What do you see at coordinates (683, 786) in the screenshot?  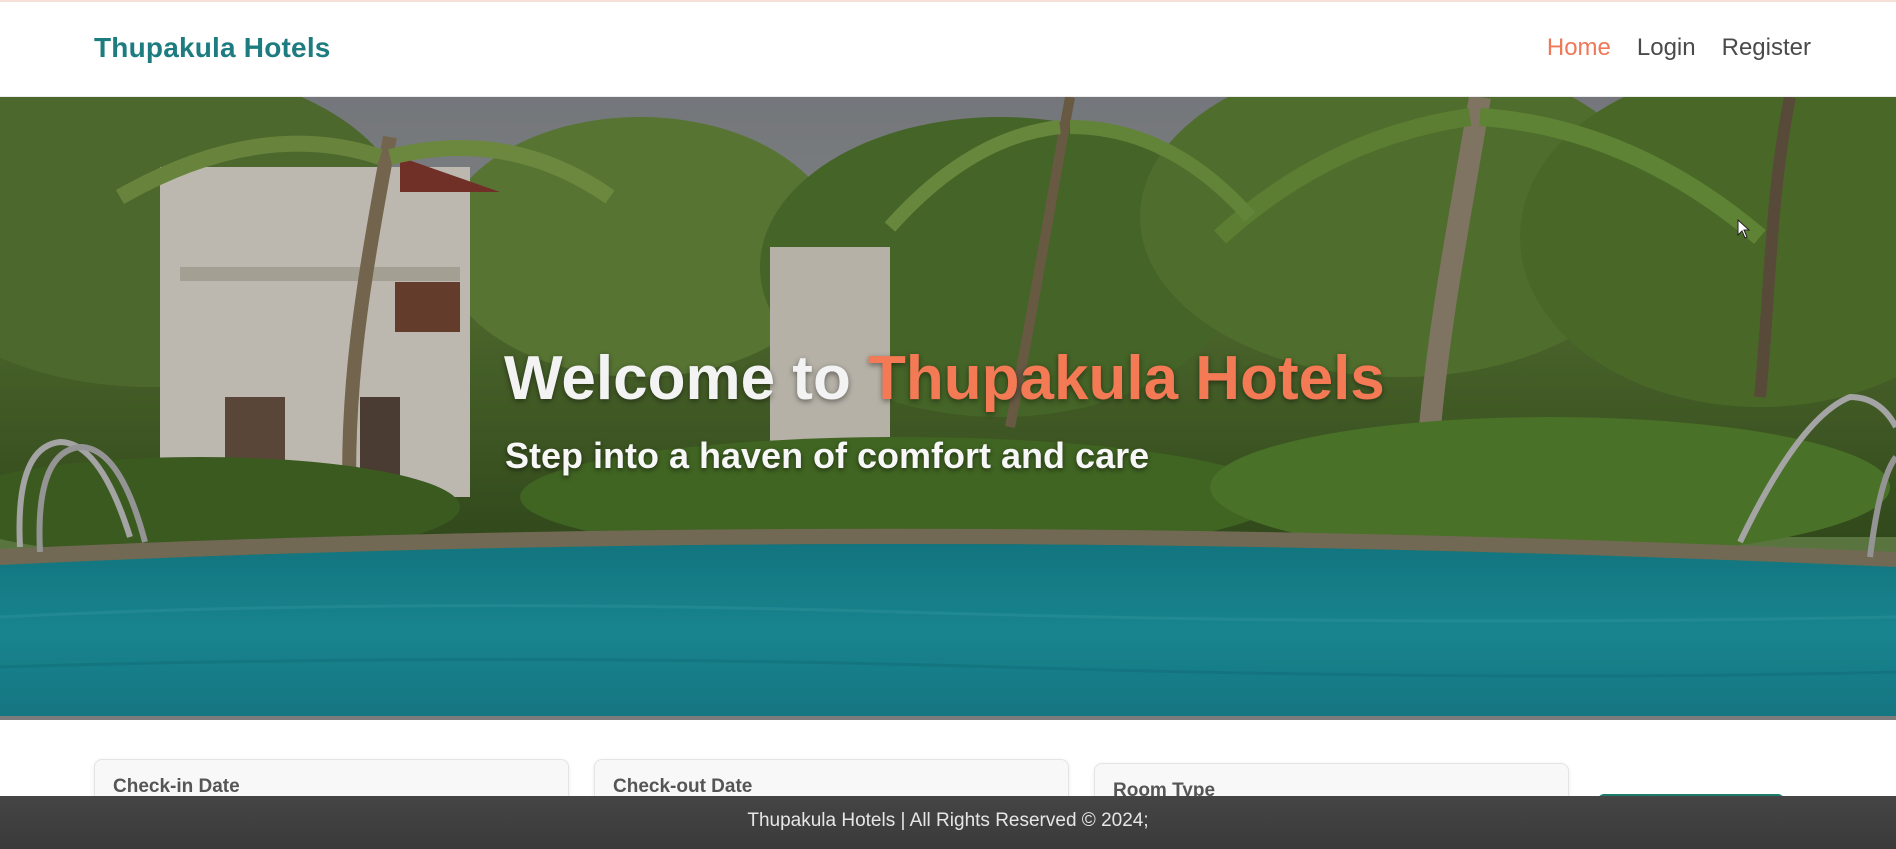 I see `checkout-date-label: Check-out Date` at bounding box center [683, 786].